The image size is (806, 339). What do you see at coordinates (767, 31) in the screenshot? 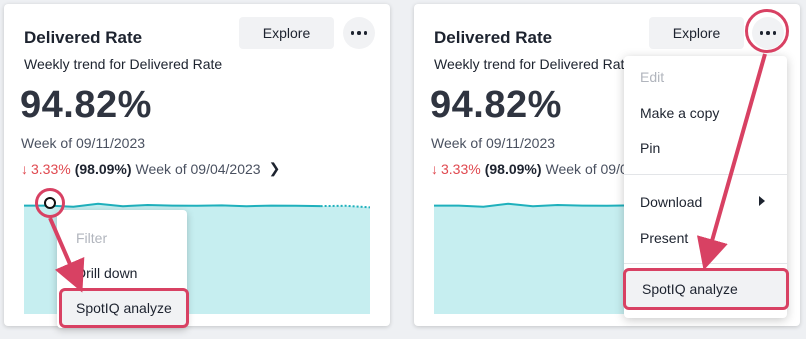
I see `more-button-highlight-circle` at bounding box center [767, 31].